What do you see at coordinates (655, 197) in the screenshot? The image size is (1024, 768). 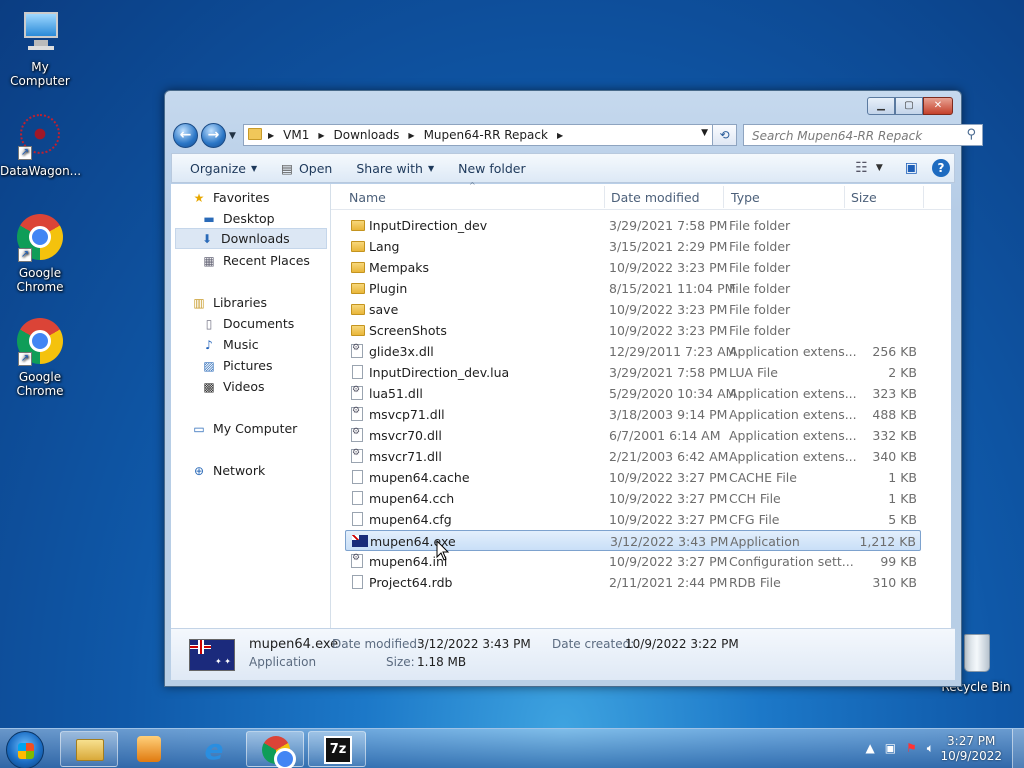 I see `column-date-modified: Date modified` at bounding box center [655, 197].